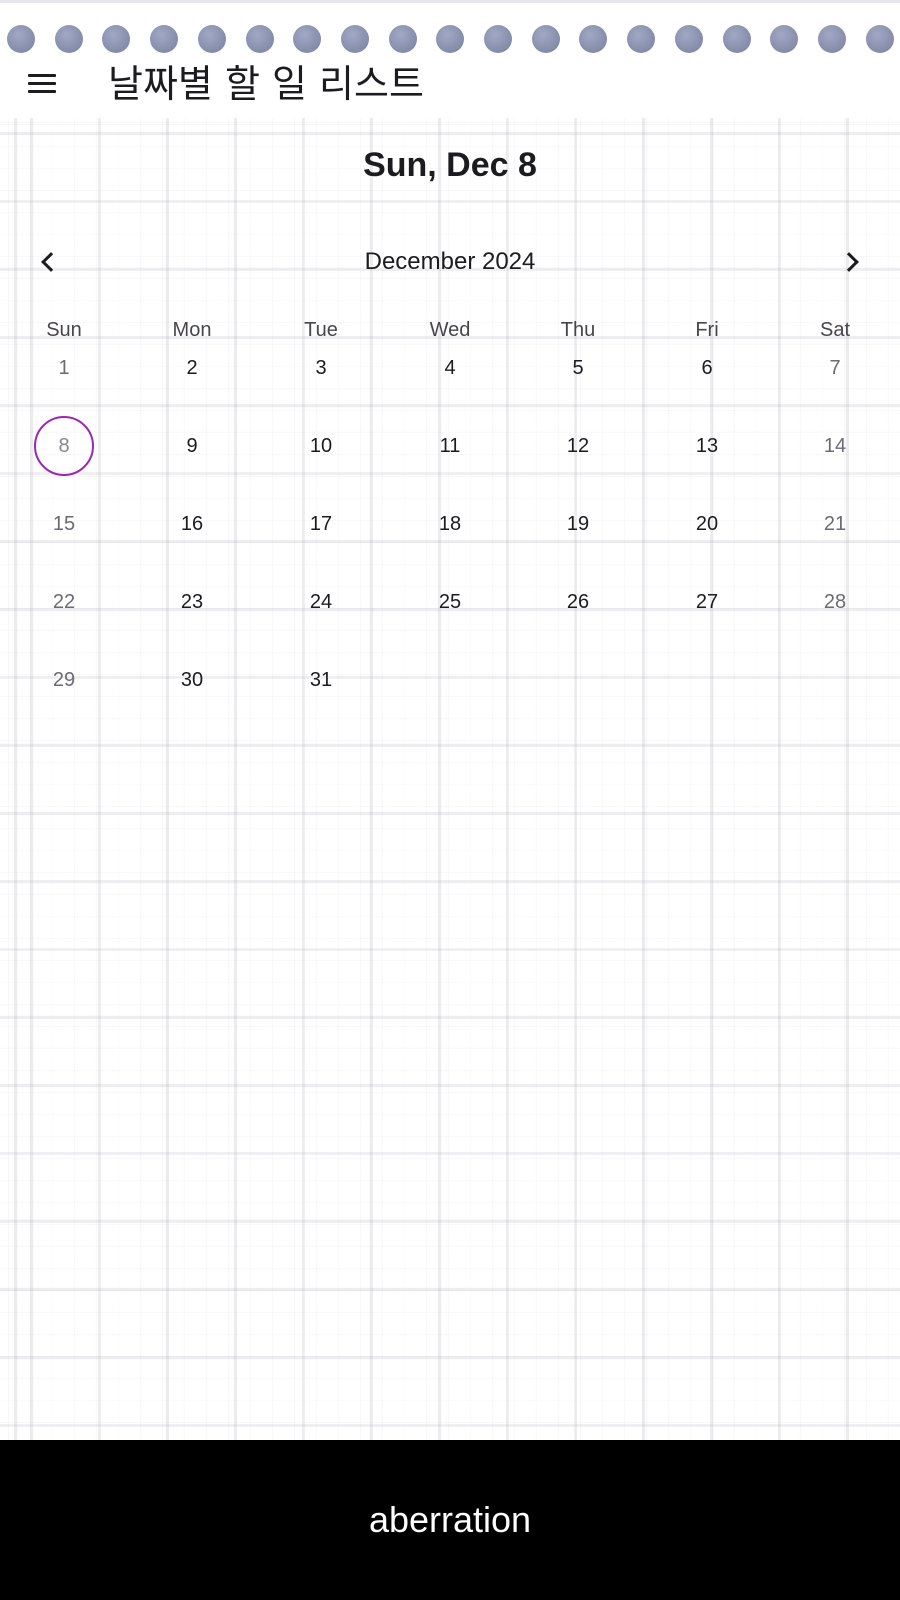 Image resolution: width=900 pixels, height=1600 pixels. I want to click on calendar-day: 9, so click(192, 446).